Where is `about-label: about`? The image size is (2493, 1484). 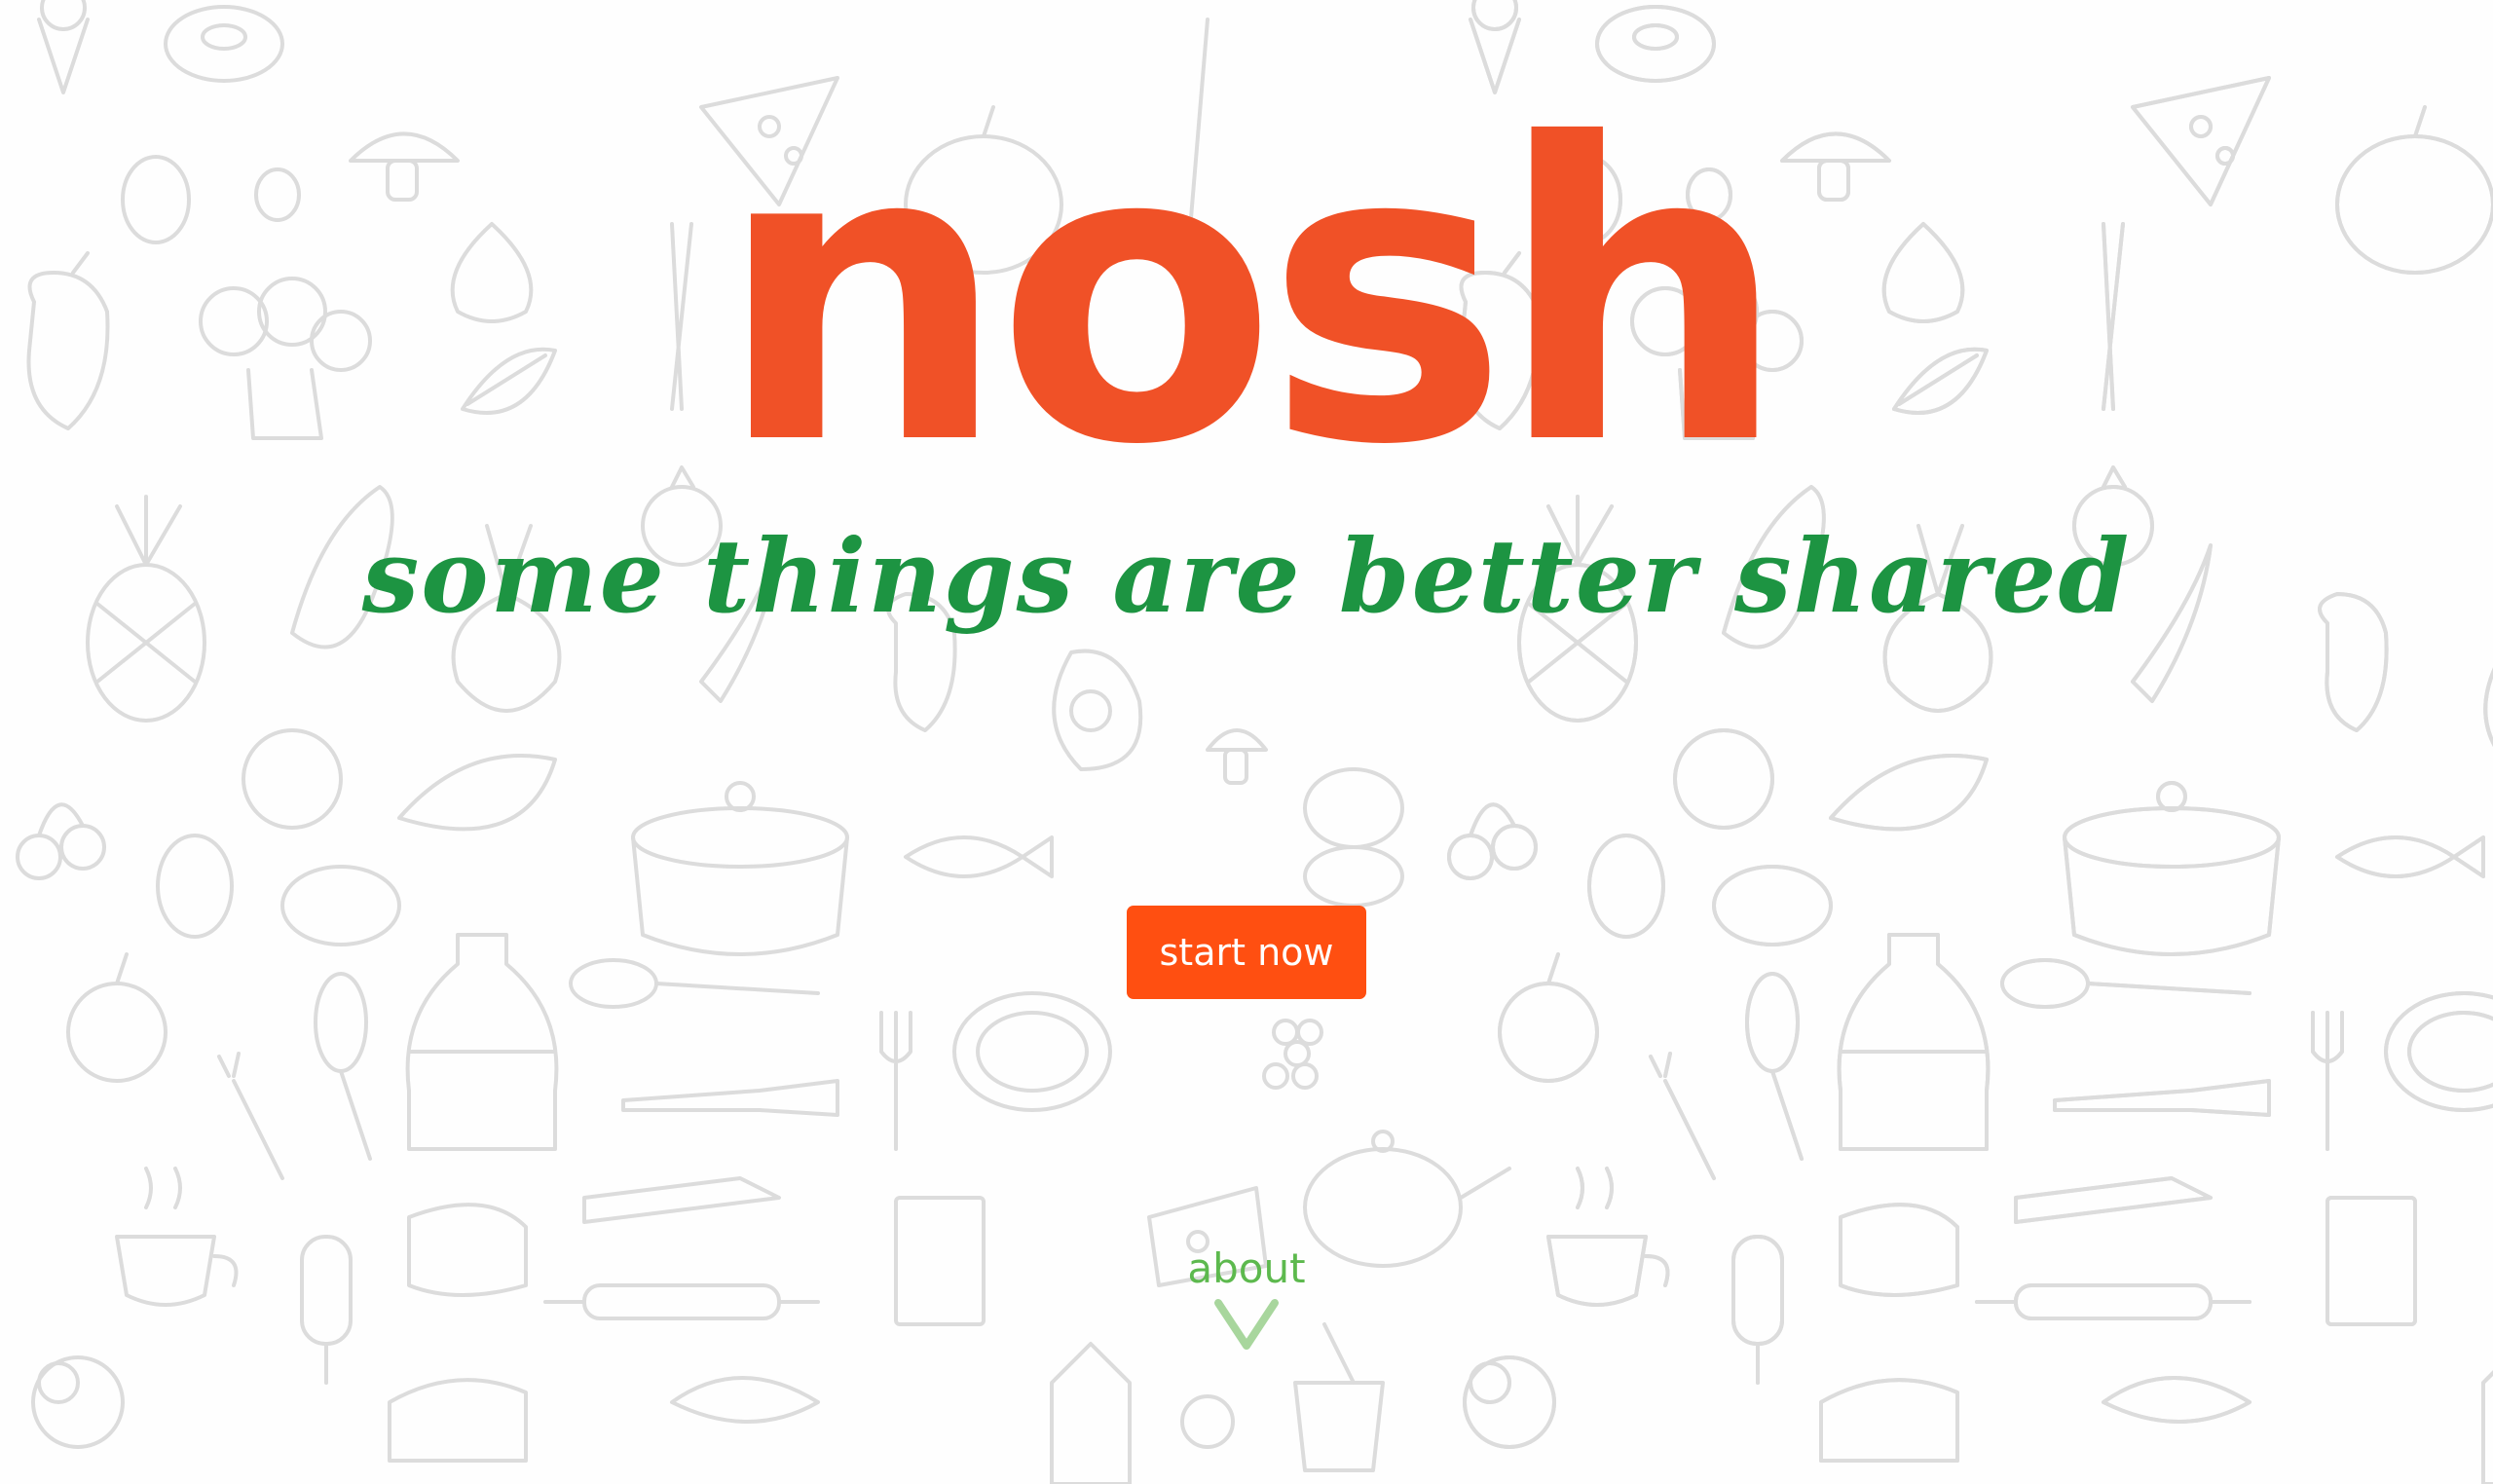 about-label: about is located at coordinates (1247, 1268).